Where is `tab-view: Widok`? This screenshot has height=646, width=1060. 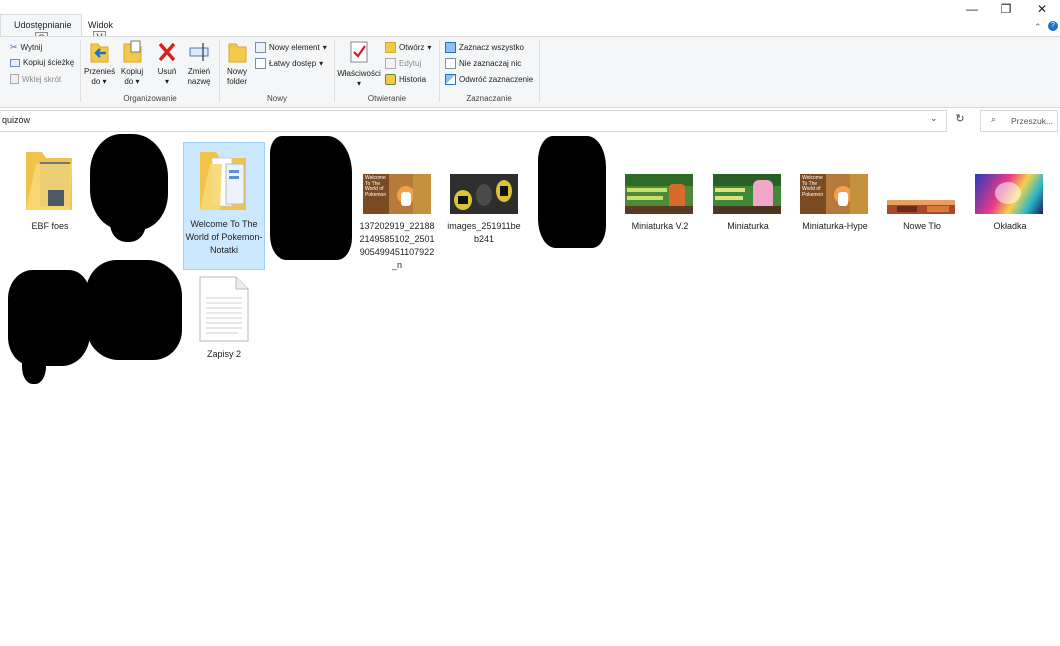 tab-view: Widok is located at coordinates (100, 25).